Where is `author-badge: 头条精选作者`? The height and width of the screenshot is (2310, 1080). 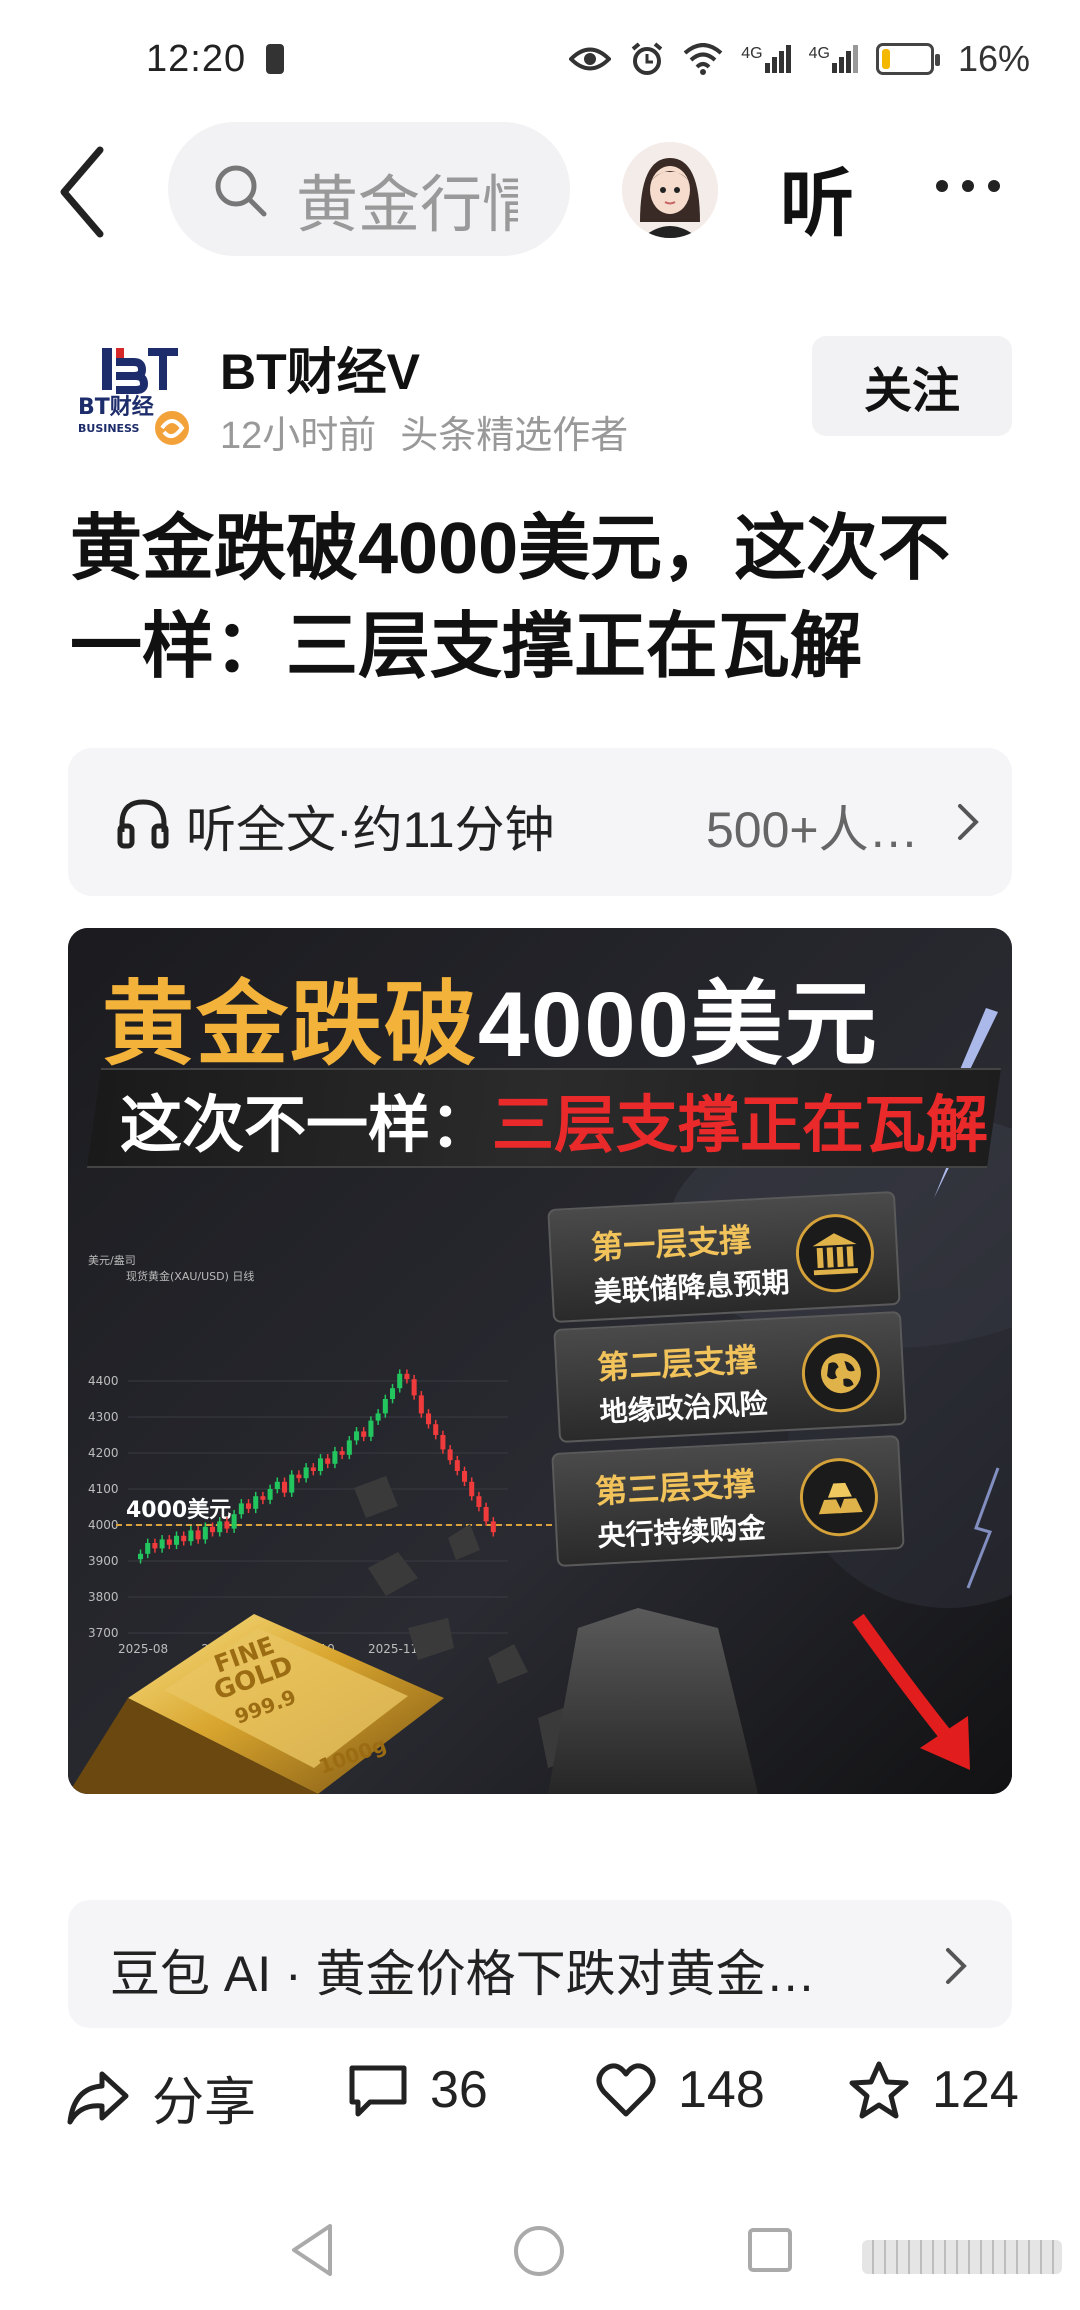
author-badge: 头条精选作者 is located at coordinates (514, 436).